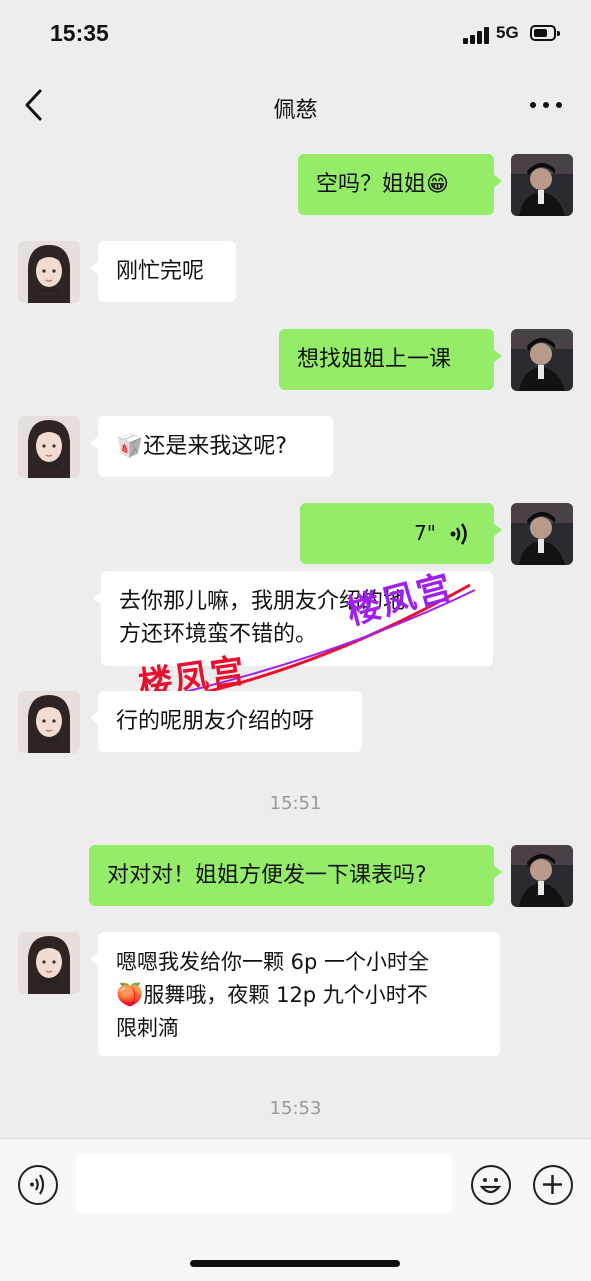 The image size is (591, 1281). Describe the element at coordinates (545, 33) in the screenshot. I see `battery-icon` at that location.